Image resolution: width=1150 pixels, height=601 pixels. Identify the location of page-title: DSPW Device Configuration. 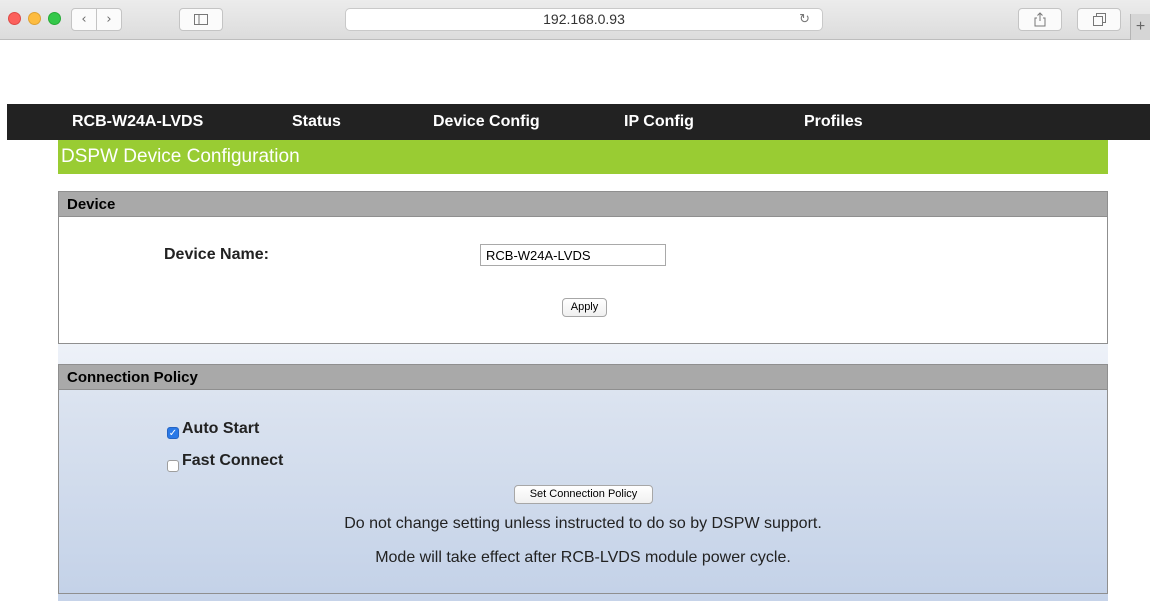
(583, 157).